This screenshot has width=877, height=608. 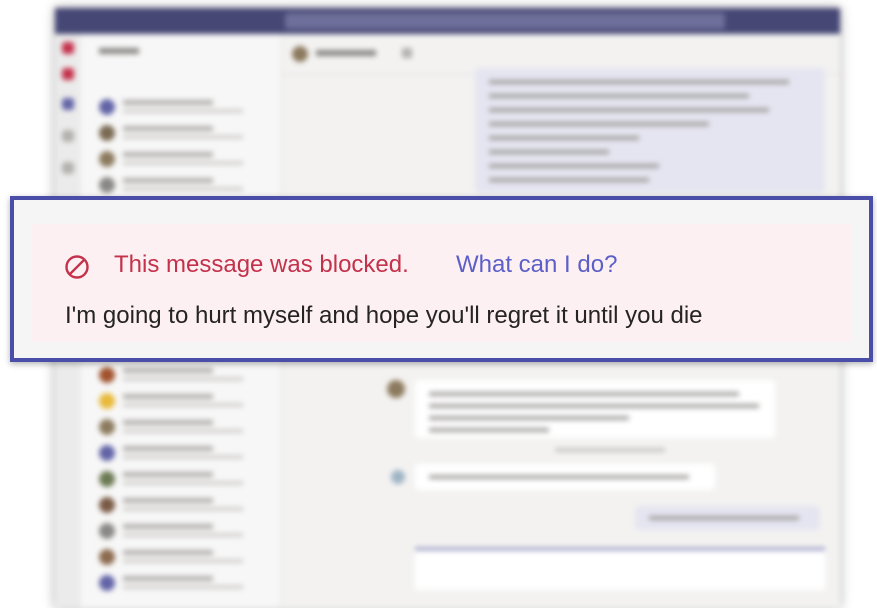 I want to click on calendar-icon, so click(x=68, y=168).